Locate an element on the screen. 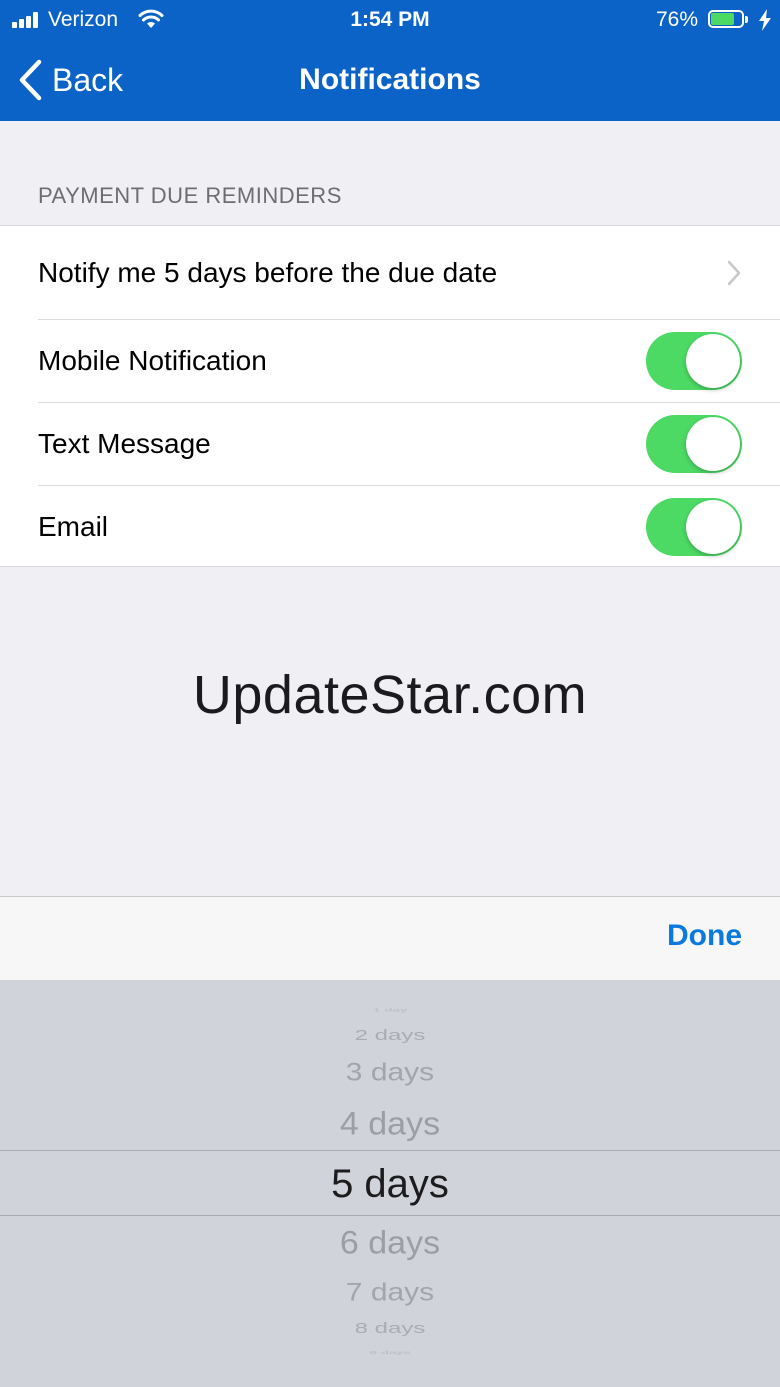  status-bar: Verizon 1:54 PM 76% is located at coordinates (390, 20).